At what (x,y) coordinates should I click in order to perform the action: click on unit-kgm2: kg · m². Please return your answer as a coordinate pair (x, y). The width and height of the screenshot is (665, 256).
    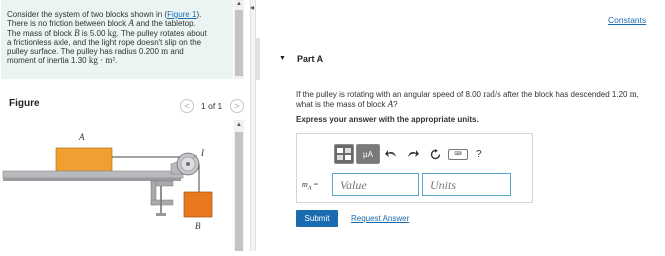
    Looking at the image, I should click on (102, 60).